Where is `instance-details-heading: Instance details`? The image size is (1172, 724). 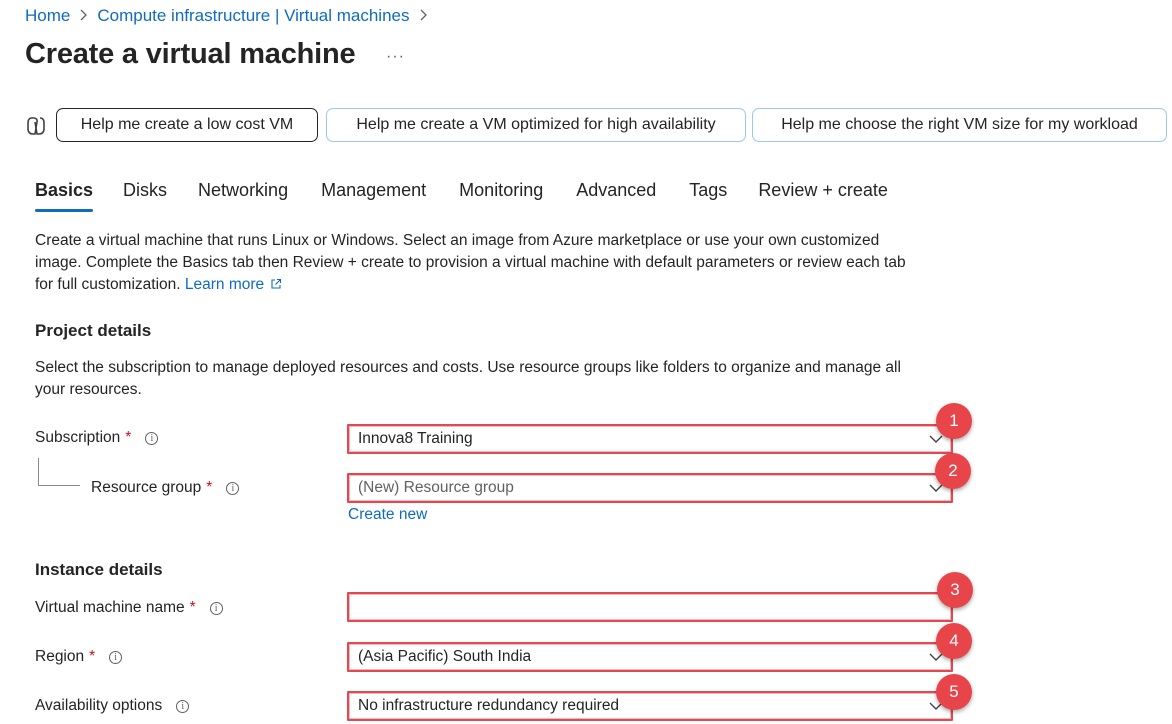
instance-details-heading: Instance details is located at coordinates (99, 569).